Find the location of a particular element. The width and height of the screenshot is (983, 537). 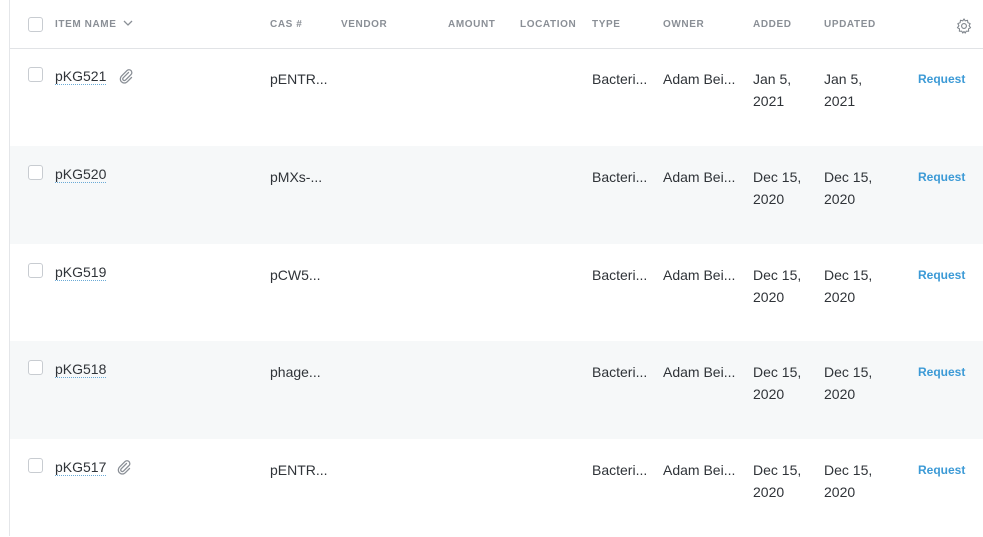

select-all-checkbox is located at coordinates (35, 24).